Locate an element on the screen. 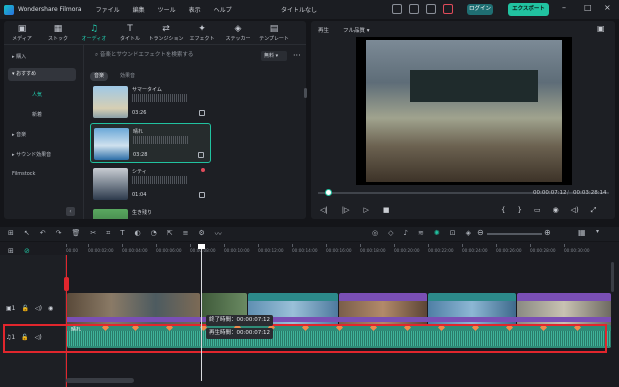  fullscreen-icon: ⤢ is located at coordinates (594, 210).